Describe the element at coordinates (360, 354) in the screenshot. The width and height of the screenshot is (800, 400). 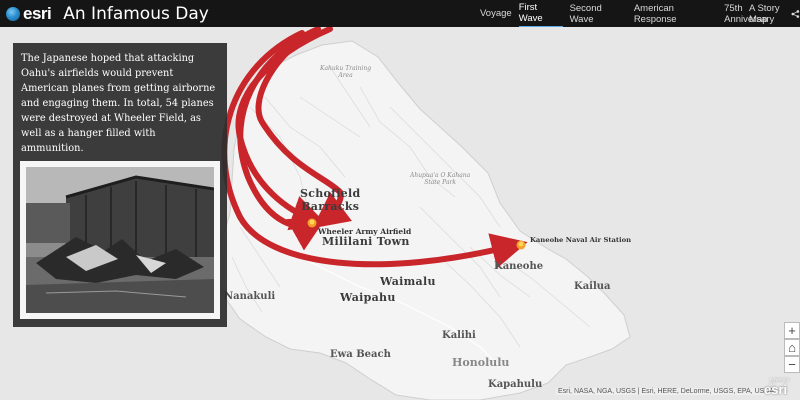
I see `label-ewa-beach: Ewa Beach` at that location.